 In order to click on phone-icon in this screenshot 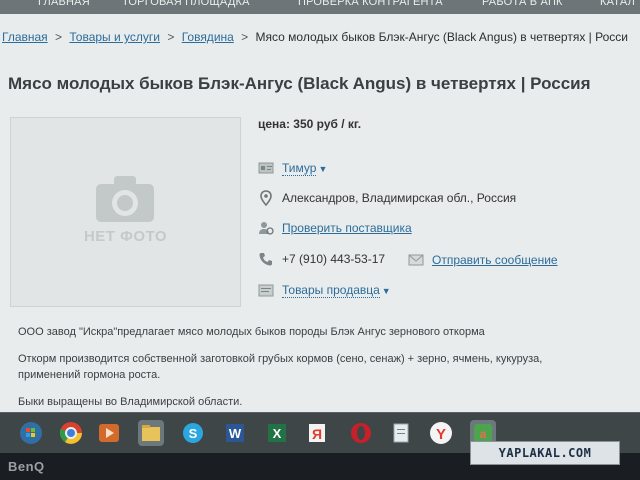, I will do `click(265, 259)`.